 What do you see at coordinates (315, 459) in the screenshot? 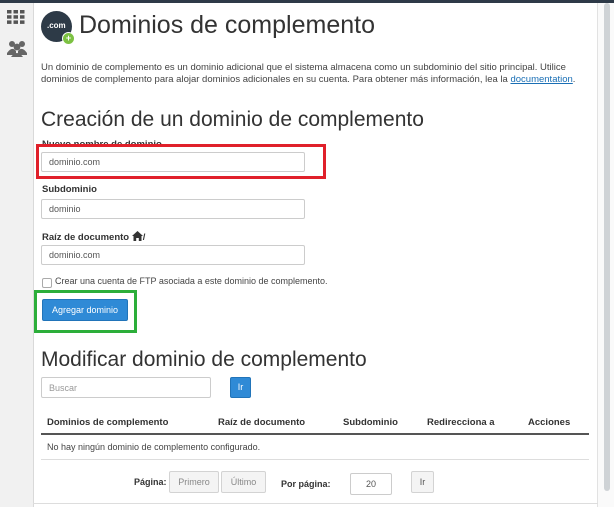
I see `table-row-divider` at bounding box center [315, 459].